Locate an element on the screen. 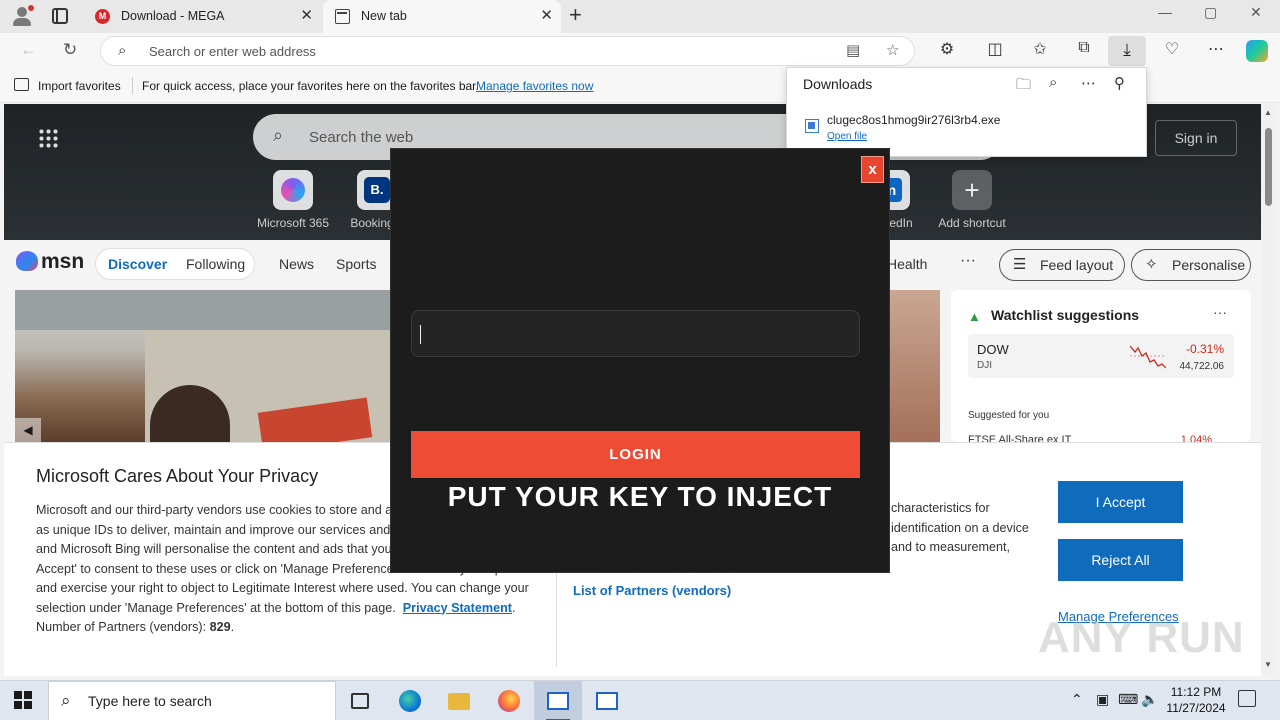  app-window-taskbar-button is located at coordinates (558, 700).